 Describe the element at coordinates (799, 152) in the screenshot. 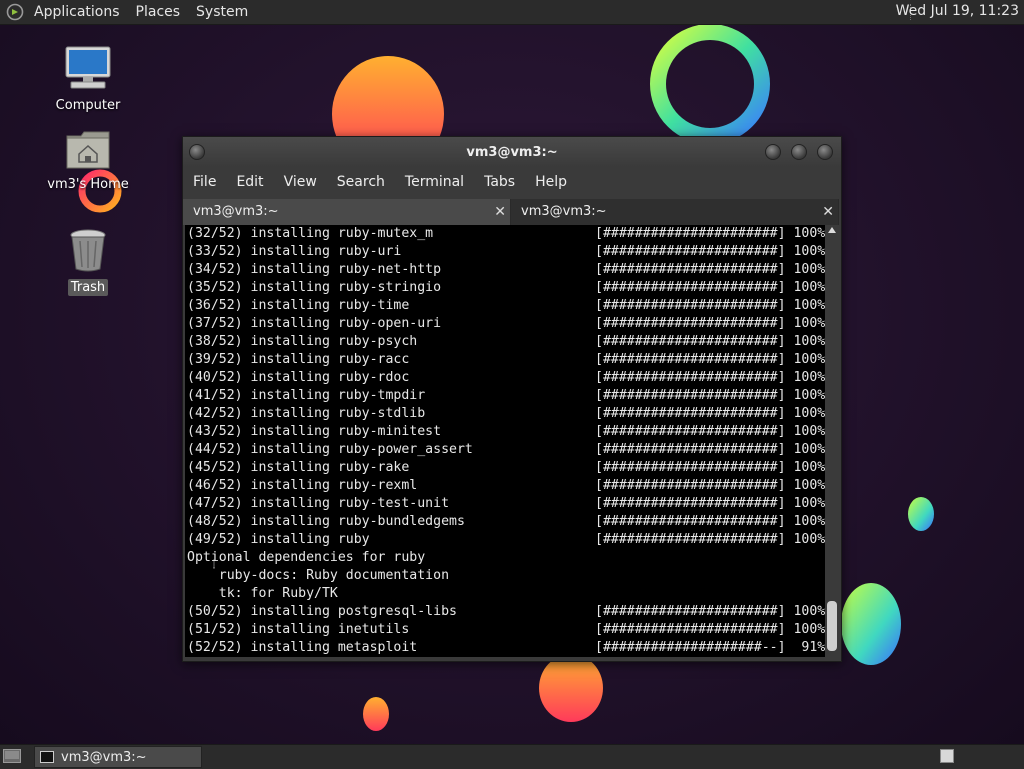

I see `maximize-button` at that location.